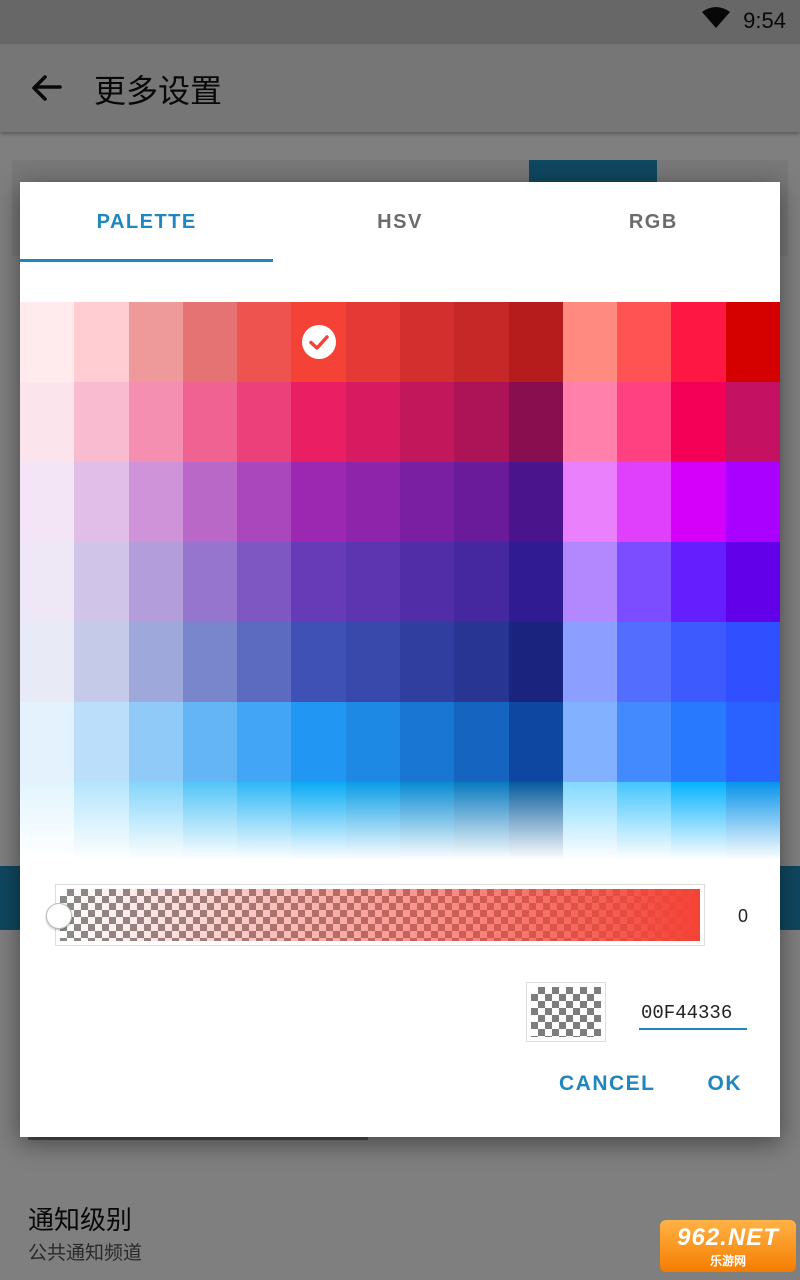 Image resolution: width=800 pixels, height=1280 pixels. What do you see at coordinates (146, 222) in the screenshot?
I see `tab-palette: PALETTE` at bounding box center [146, 222].